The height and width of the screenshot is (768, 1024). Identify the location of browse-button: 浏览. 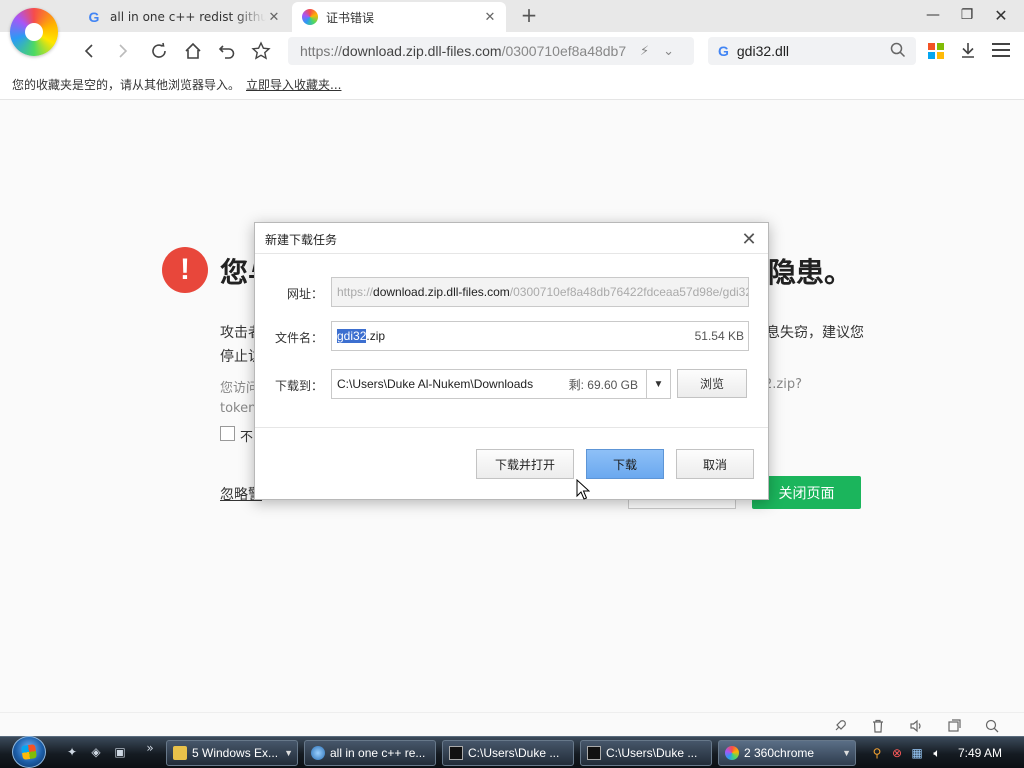
(712, 383).